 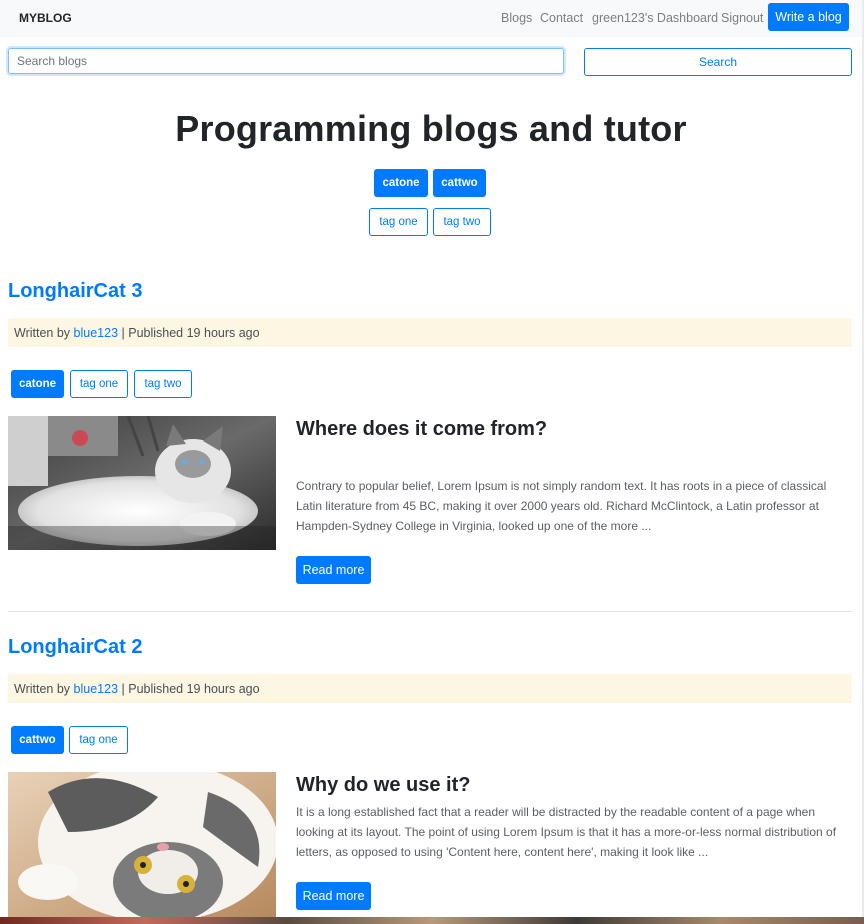 I want to click on nav-link-blogs: Blogs, so click(x=516, y=18).